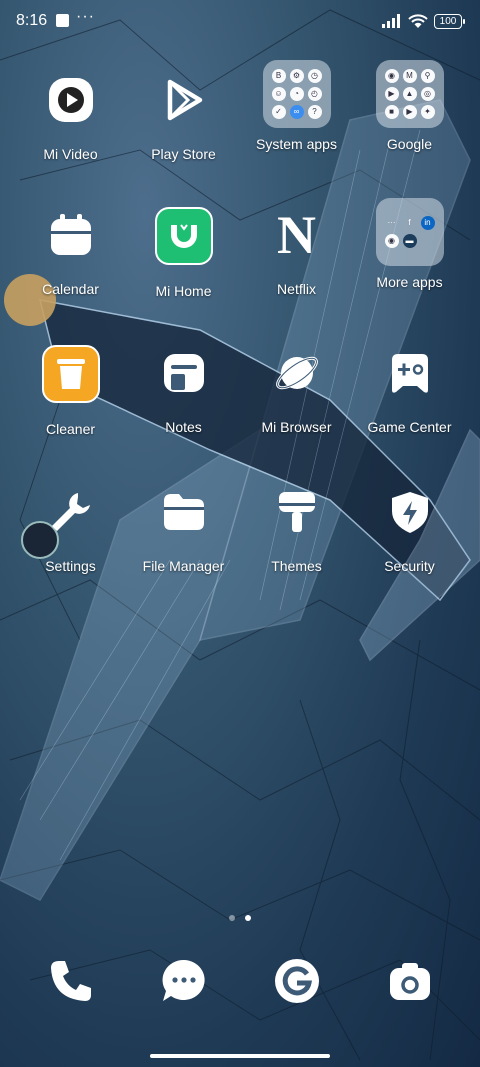  What do you see at coordinates (240, 20) in the screenshot?
I see `status-bar: 8:16 ··· 100` at bounding box center [240, 20].